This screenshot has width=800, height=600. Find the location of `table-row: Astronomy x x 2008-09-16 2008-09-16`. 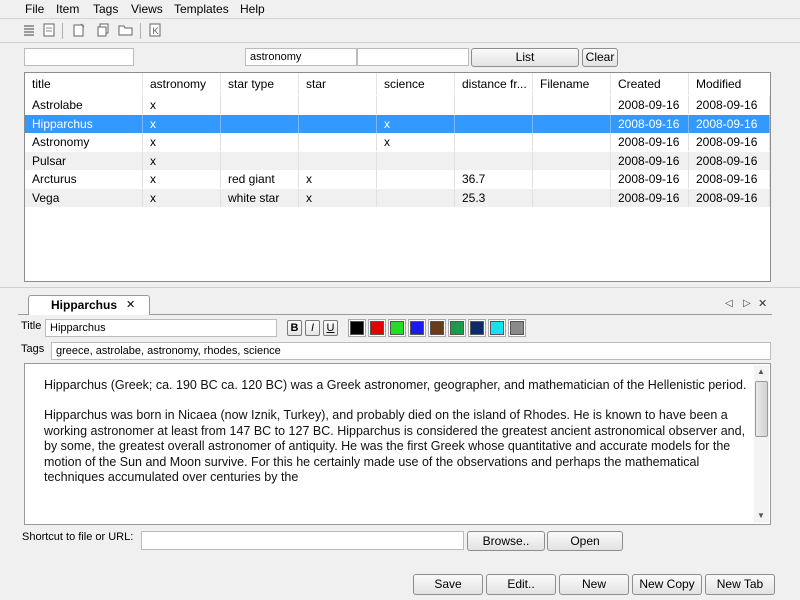

table-row: Astronomy x x 2008-09-16 2008-09-16 is located at coordinates (397, 142).